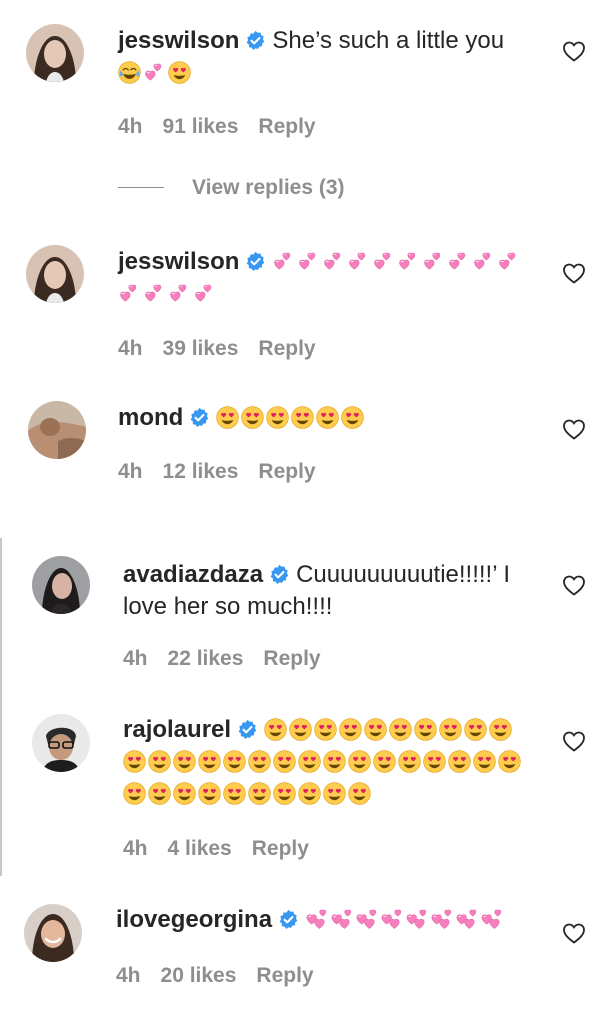 This screenshot has height=1036, width=600. What do you see at coordinates (141, 187) in the screenshot?
I see `divider` at bounding box center [141, 187].